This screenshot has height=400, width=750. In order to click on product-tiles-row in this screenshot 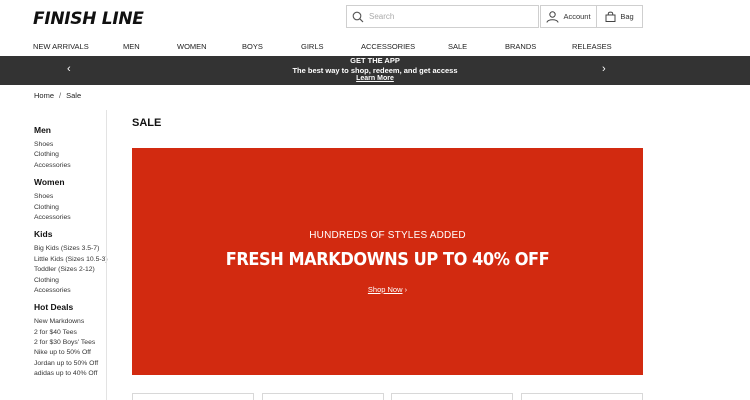, I will do `click(387, 396)`.